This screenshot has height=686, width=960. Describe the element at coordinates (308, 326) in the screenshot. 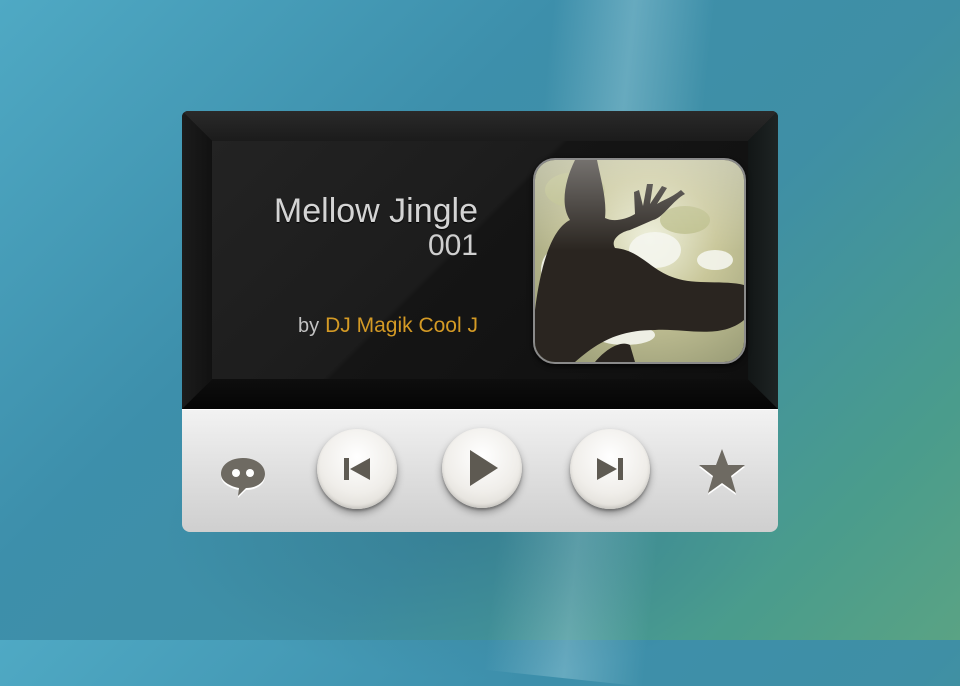

I see `by-label: by` at that location.